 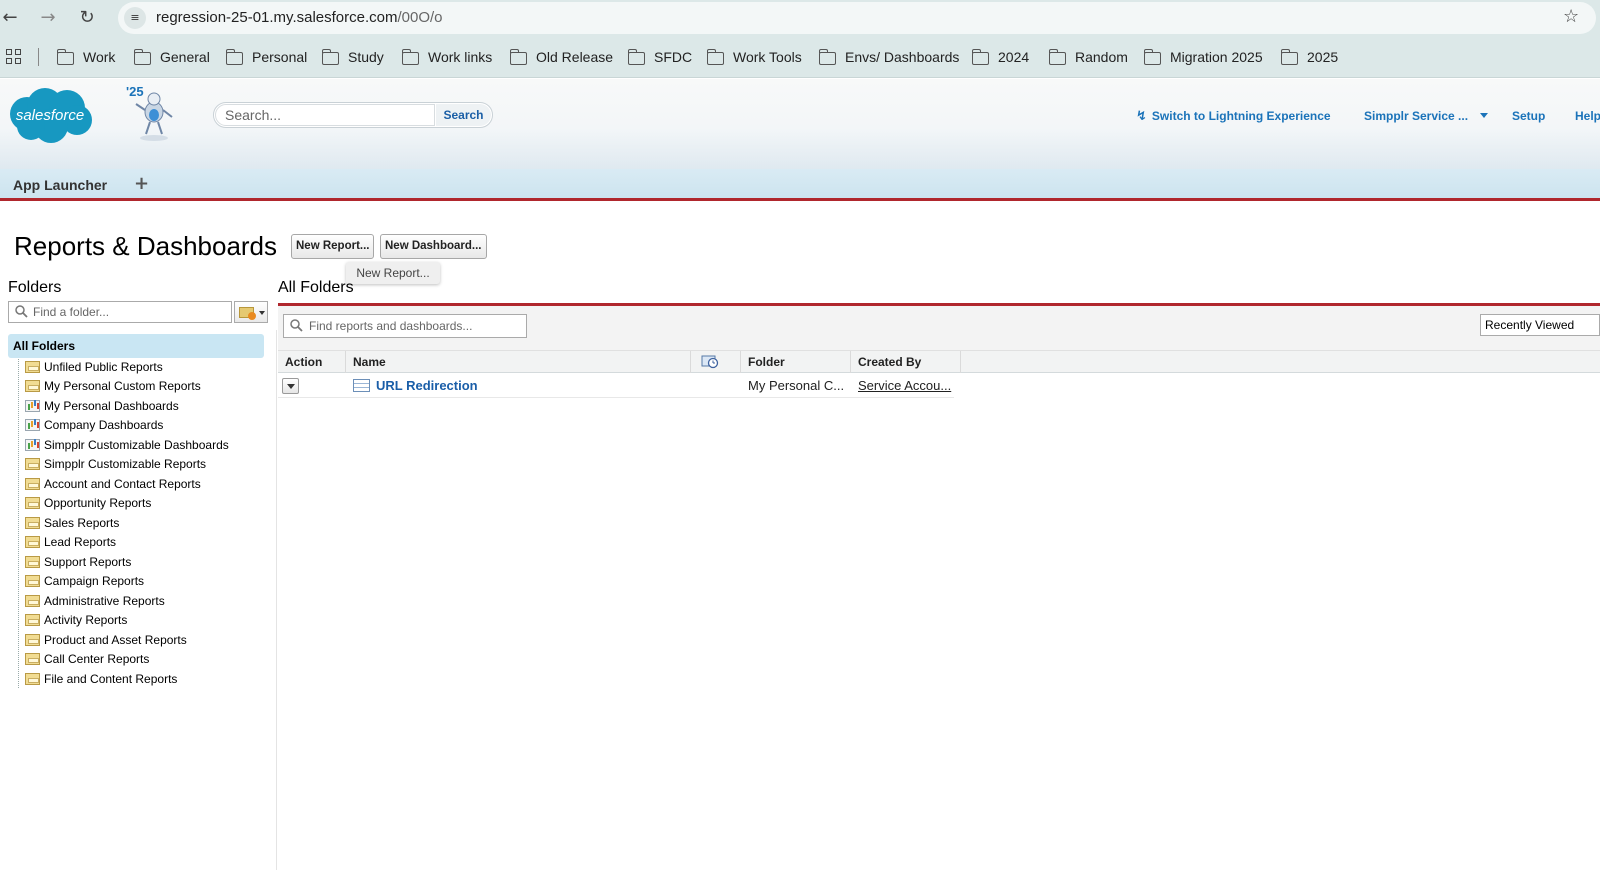 I want to click on reload-icon: ↻, so click(x=87, y=18).